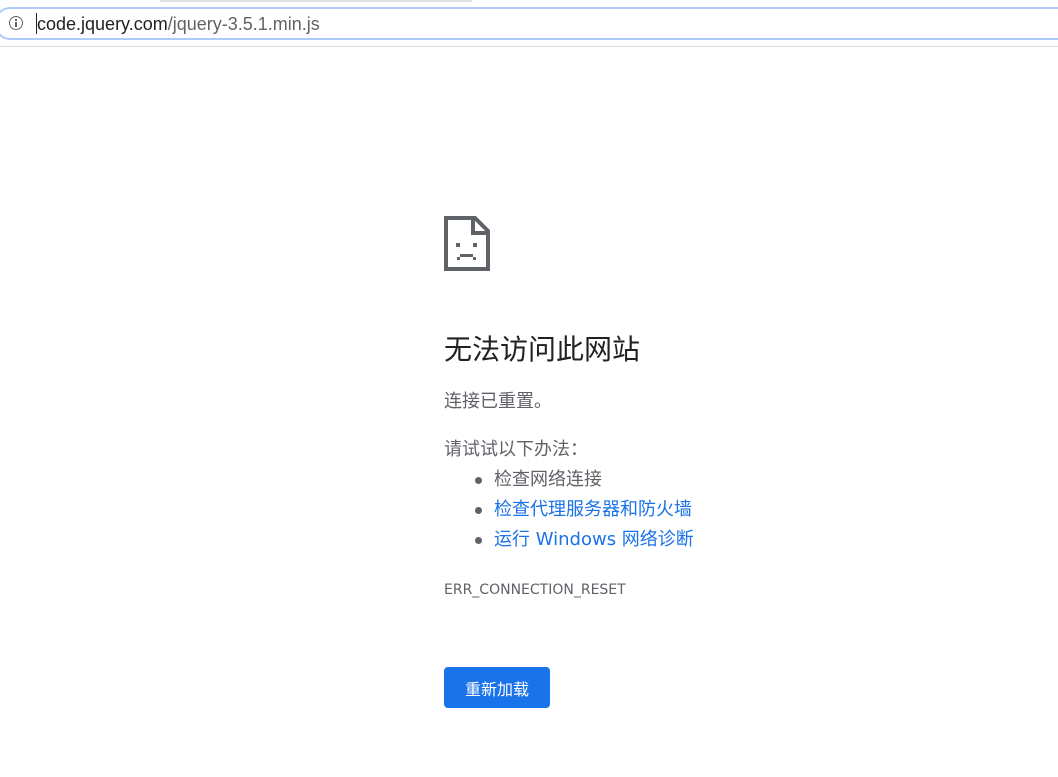 Image resolution: width=1058 pixels, height=777 pixels. I want to click on url-input: code.jquery.com/jquery-3.5.1.min.js, so click(178, 24).